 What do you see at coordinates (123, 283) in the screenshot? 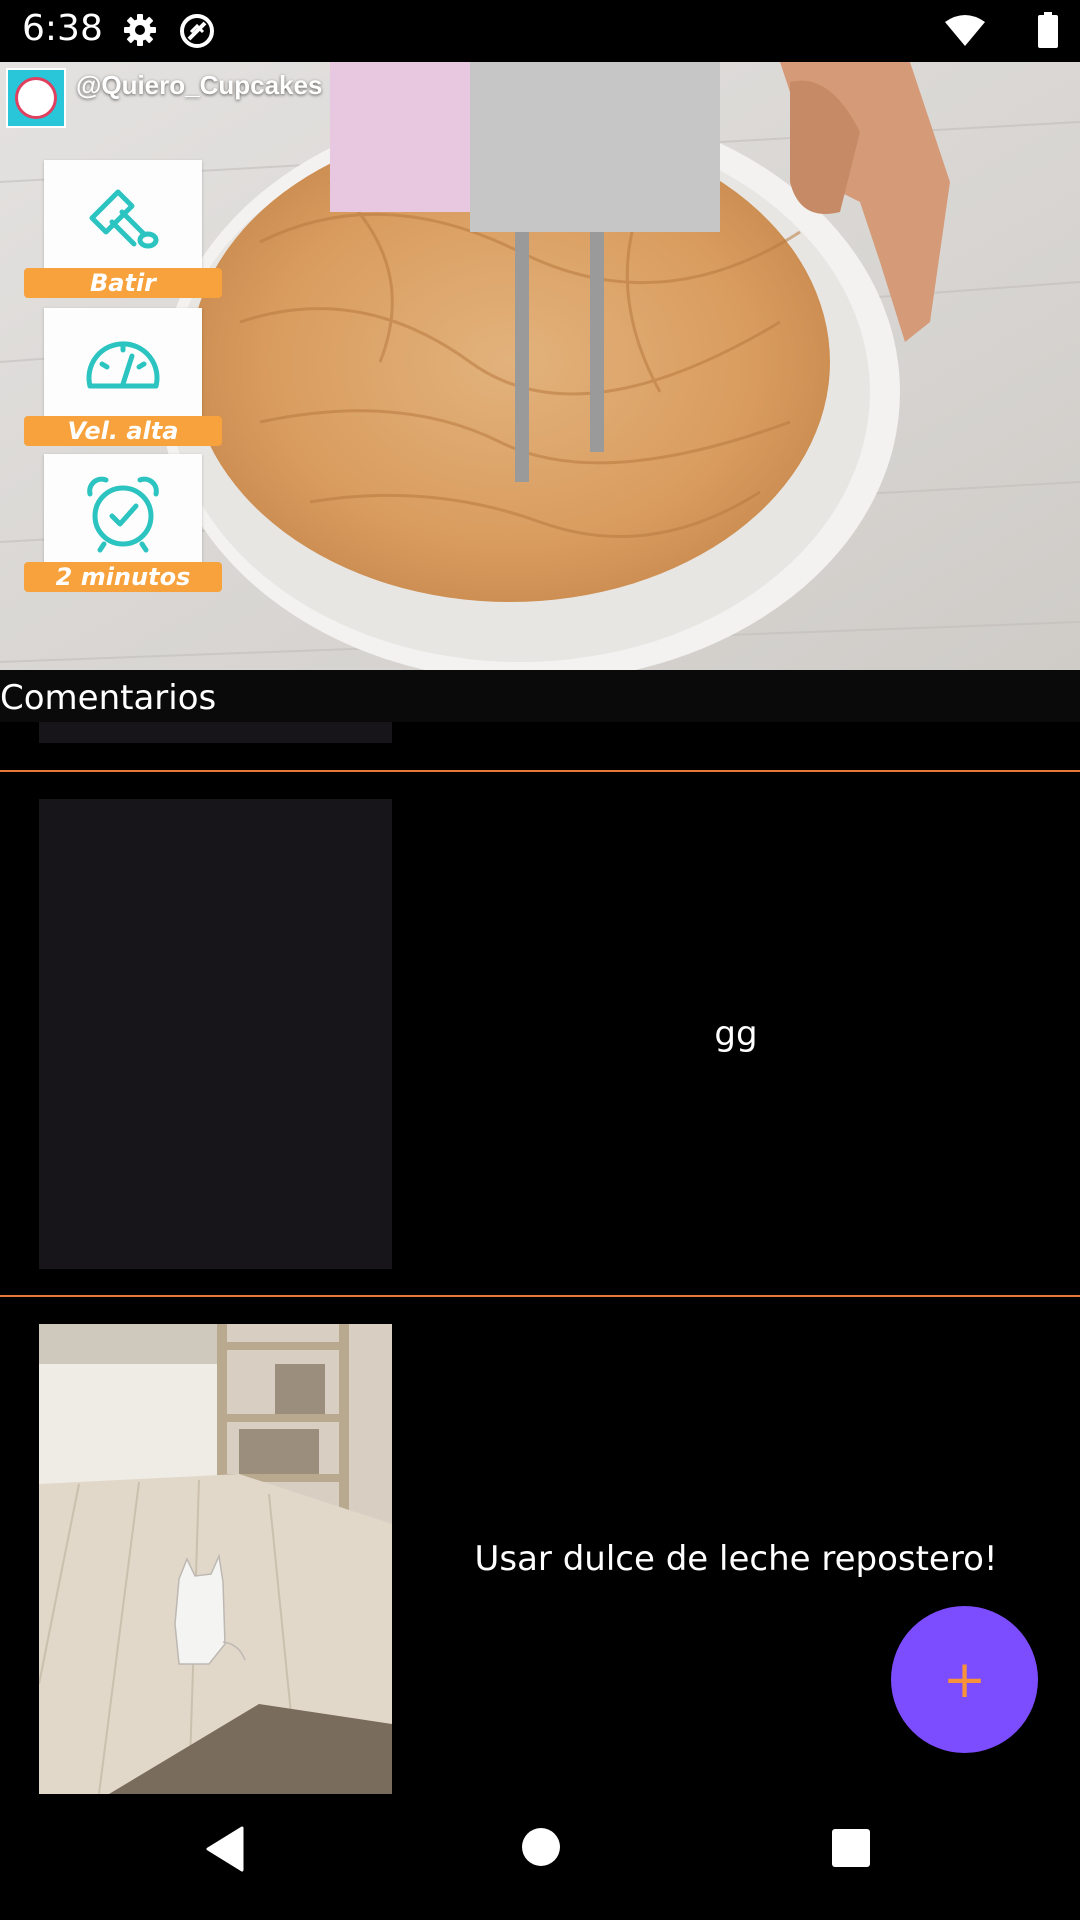
I see `step-label: Batir` at bounding box center [123, 283].